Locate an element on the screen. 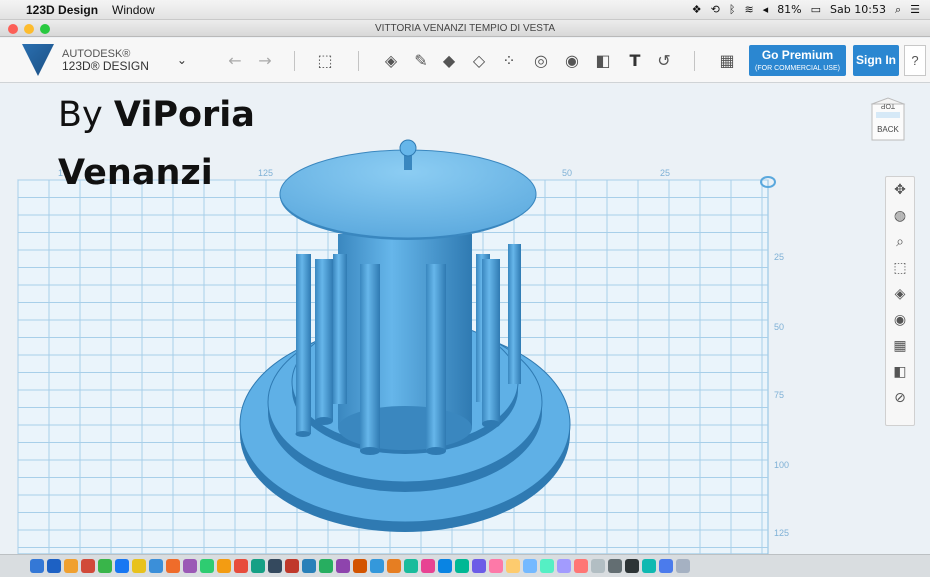  construct-icon: ◆ is located at coordinates (449, 60).